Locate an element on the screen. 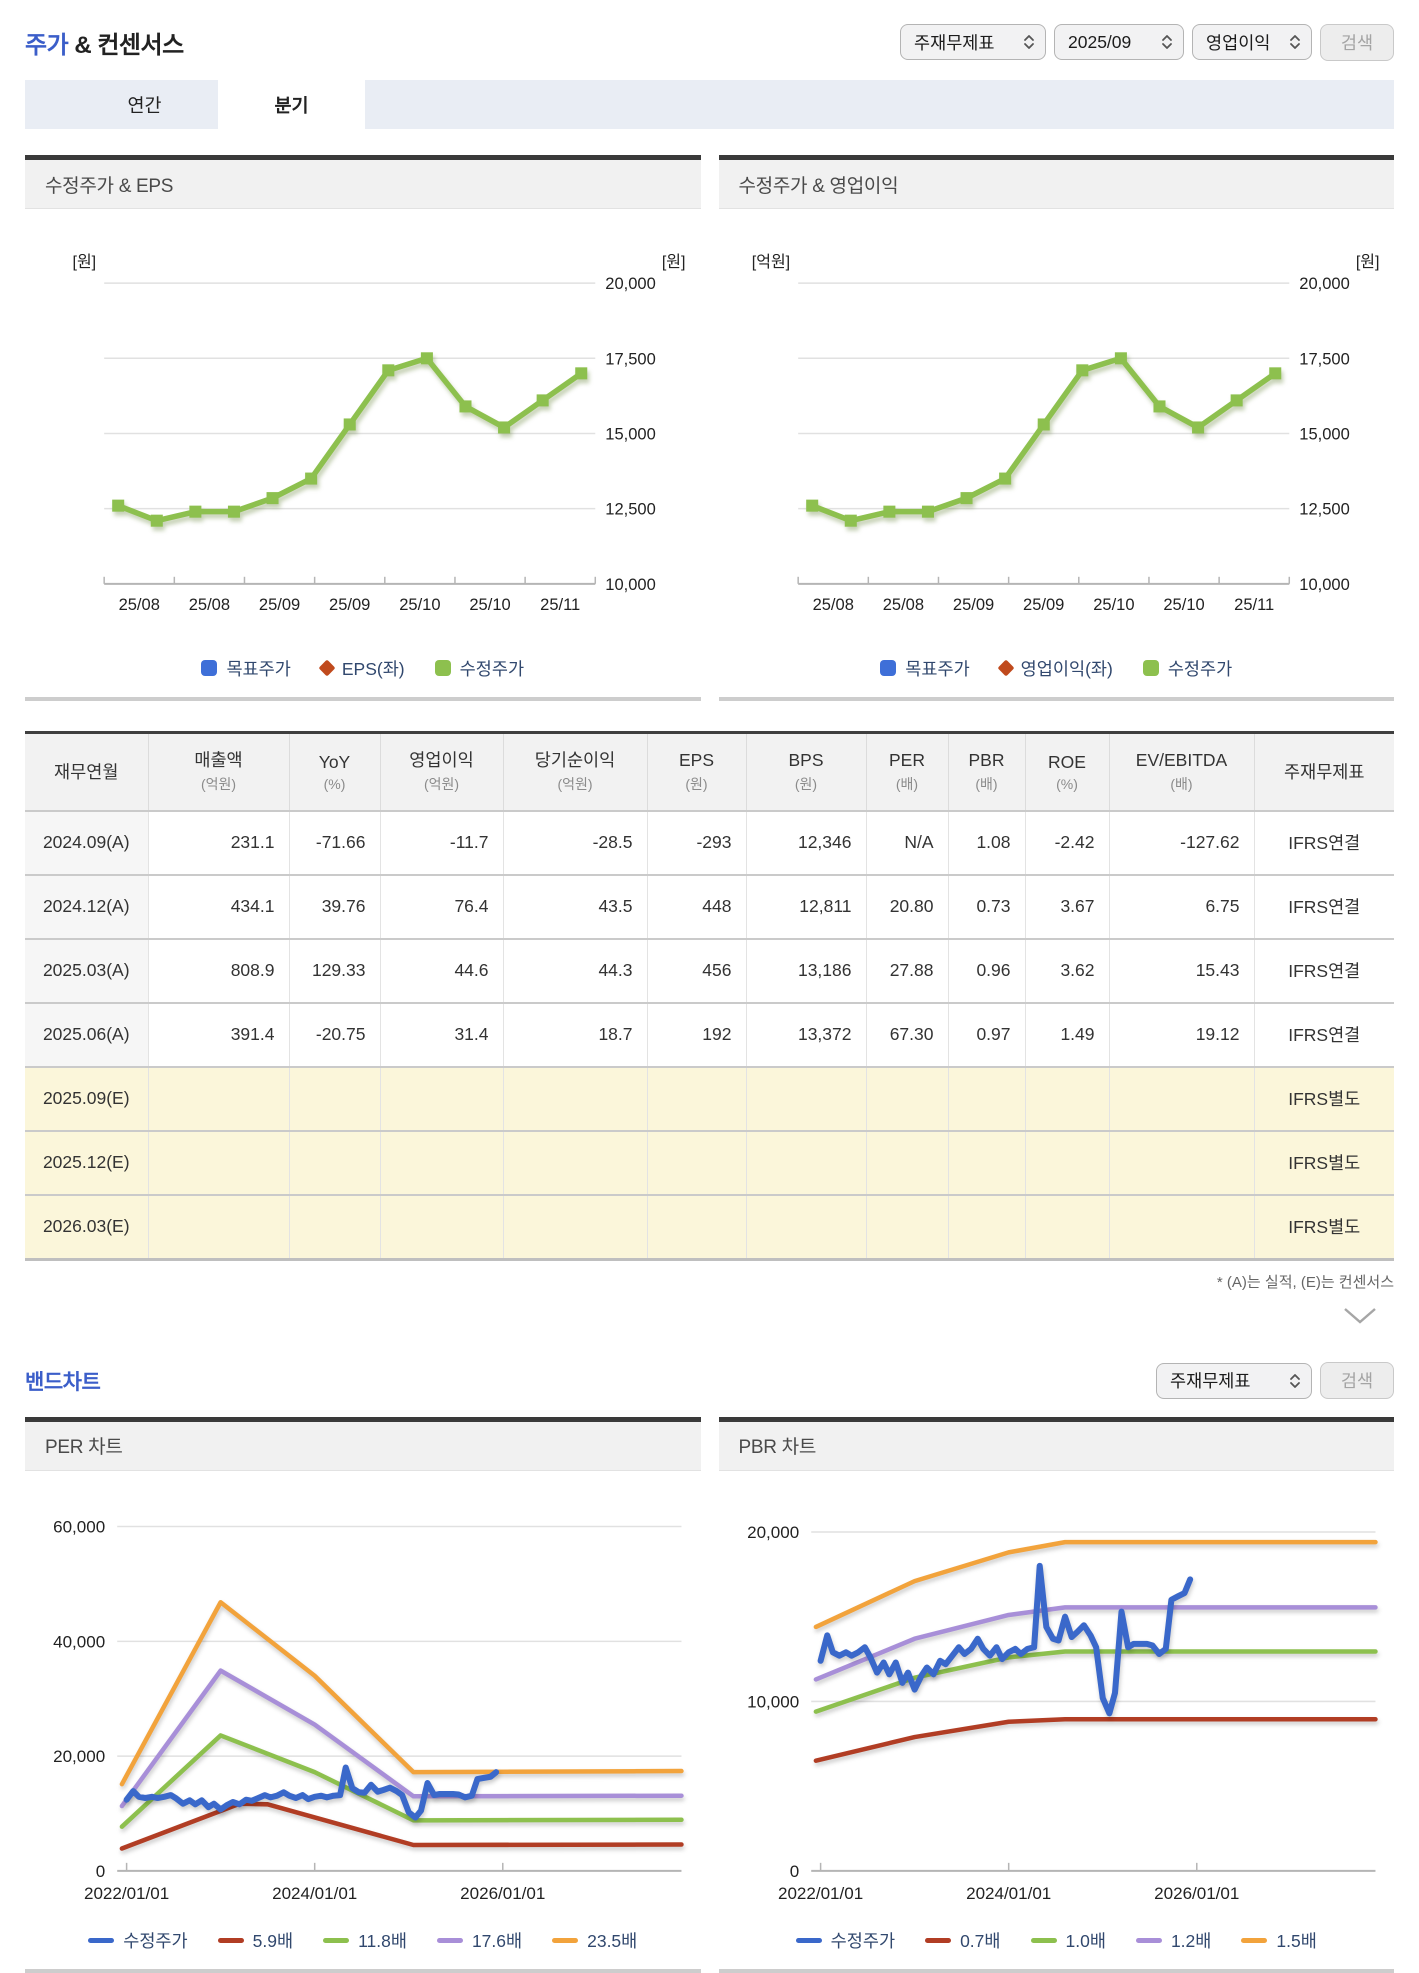  page-title-accent: 주가 is located at coordinates (47, 45).